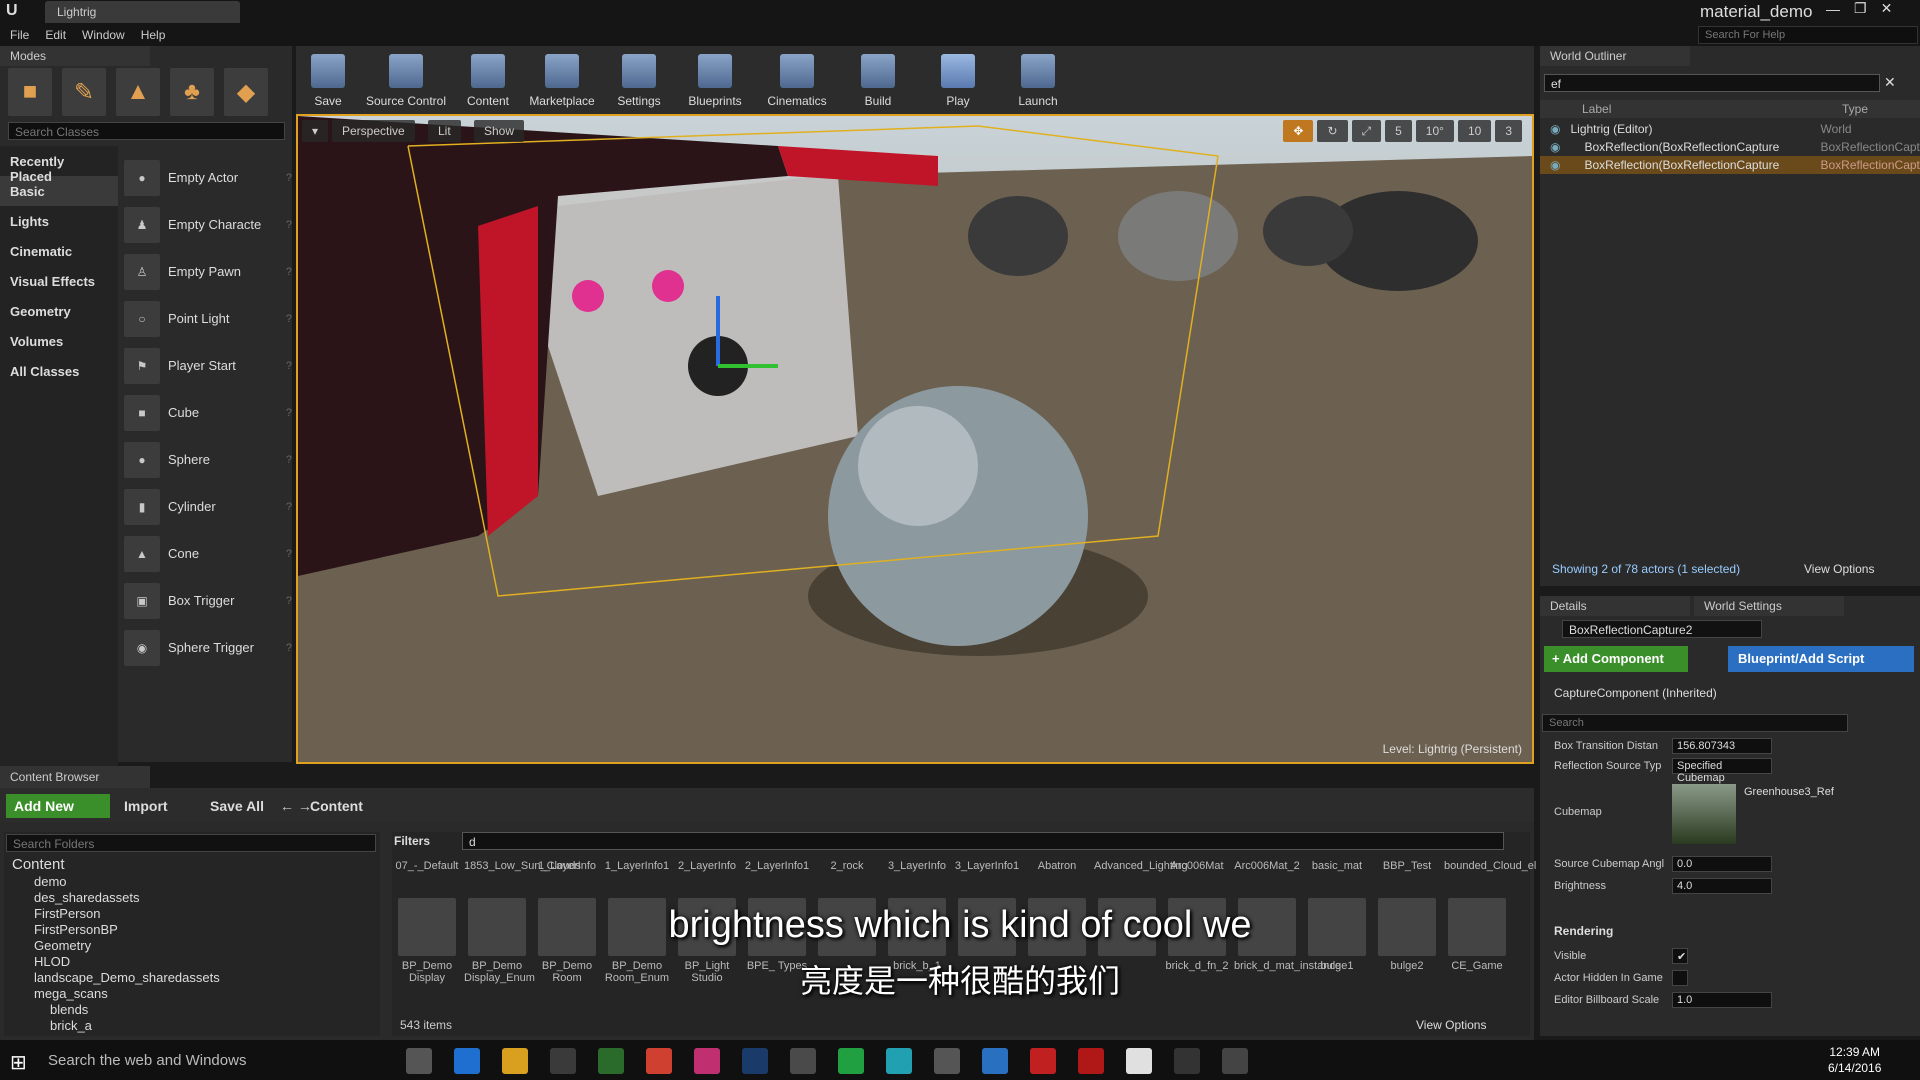 This screenshot has width=1920, height=1080. I want to click on add-component-button: + Add Component, so click(1616, 659).